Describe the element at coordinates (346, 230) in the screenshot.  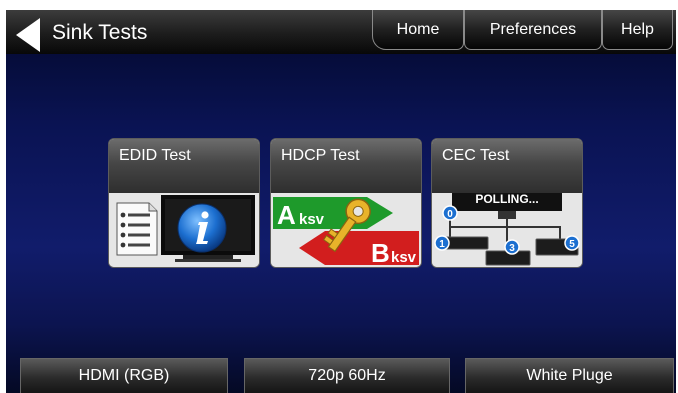
I see `hdcp-key-icon: A ksv B ksv` at that location.